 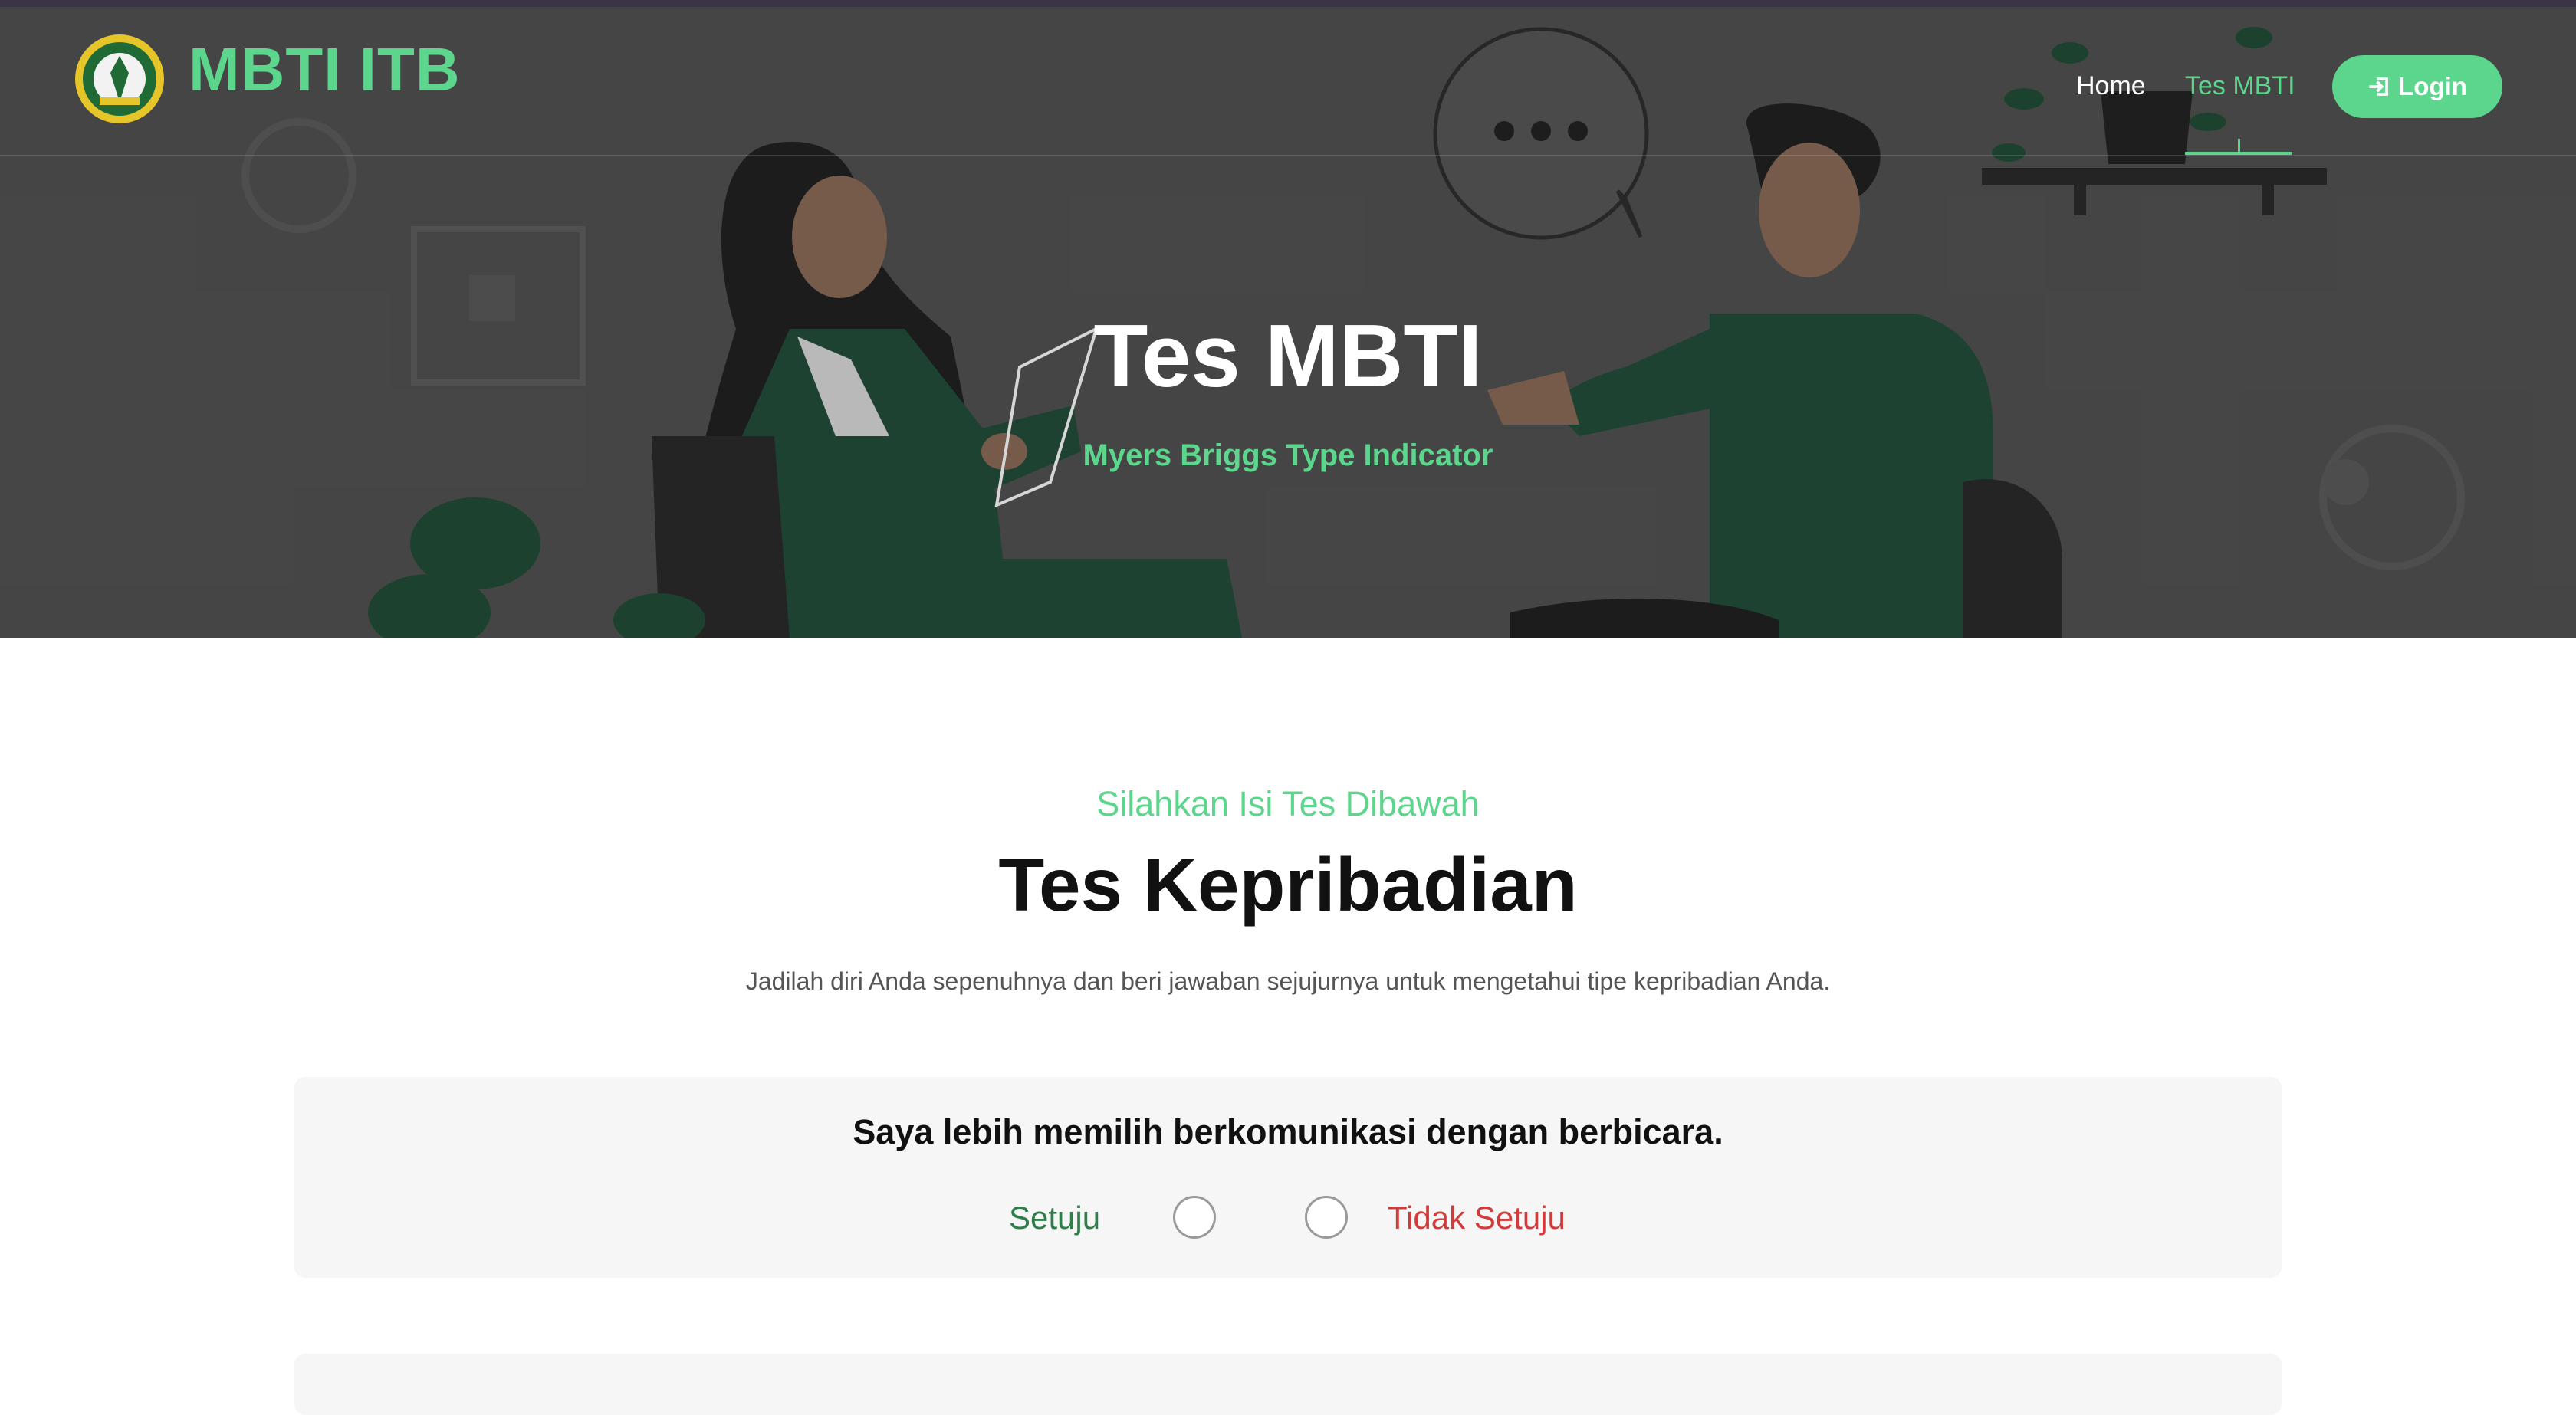 I want to click on section-title: Tes Kepribadian, so click(x=1288, y=884).